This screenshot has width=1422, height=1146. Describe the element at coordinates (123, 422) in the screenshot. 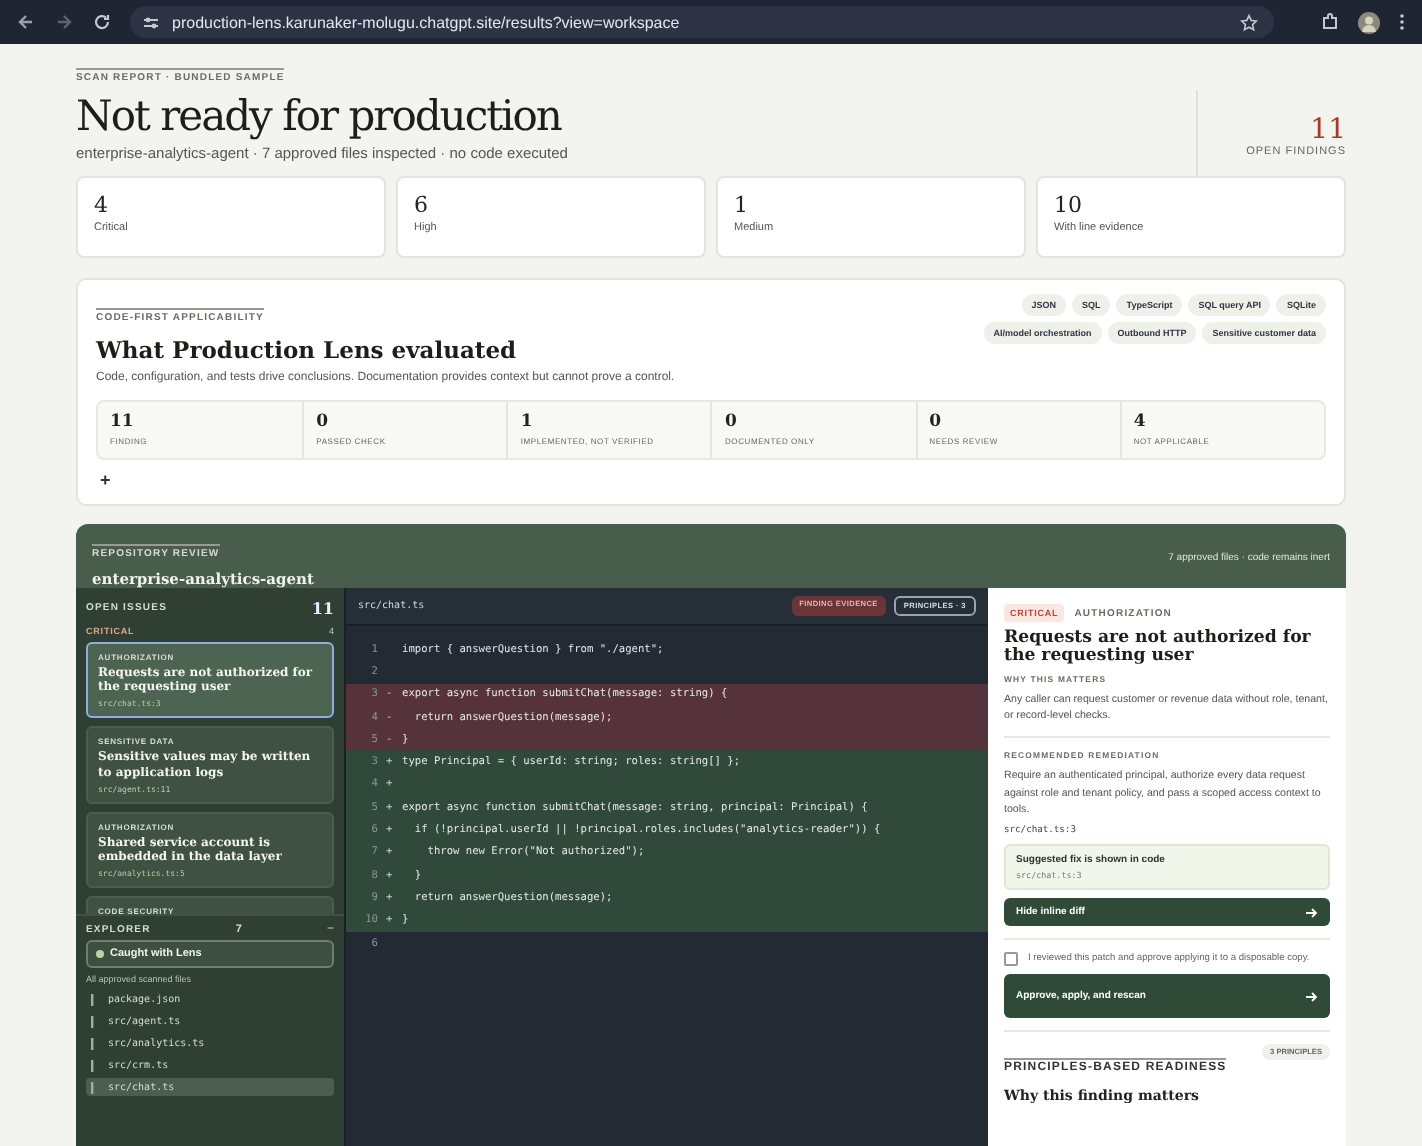

I see `metric-value: 11` at that location.